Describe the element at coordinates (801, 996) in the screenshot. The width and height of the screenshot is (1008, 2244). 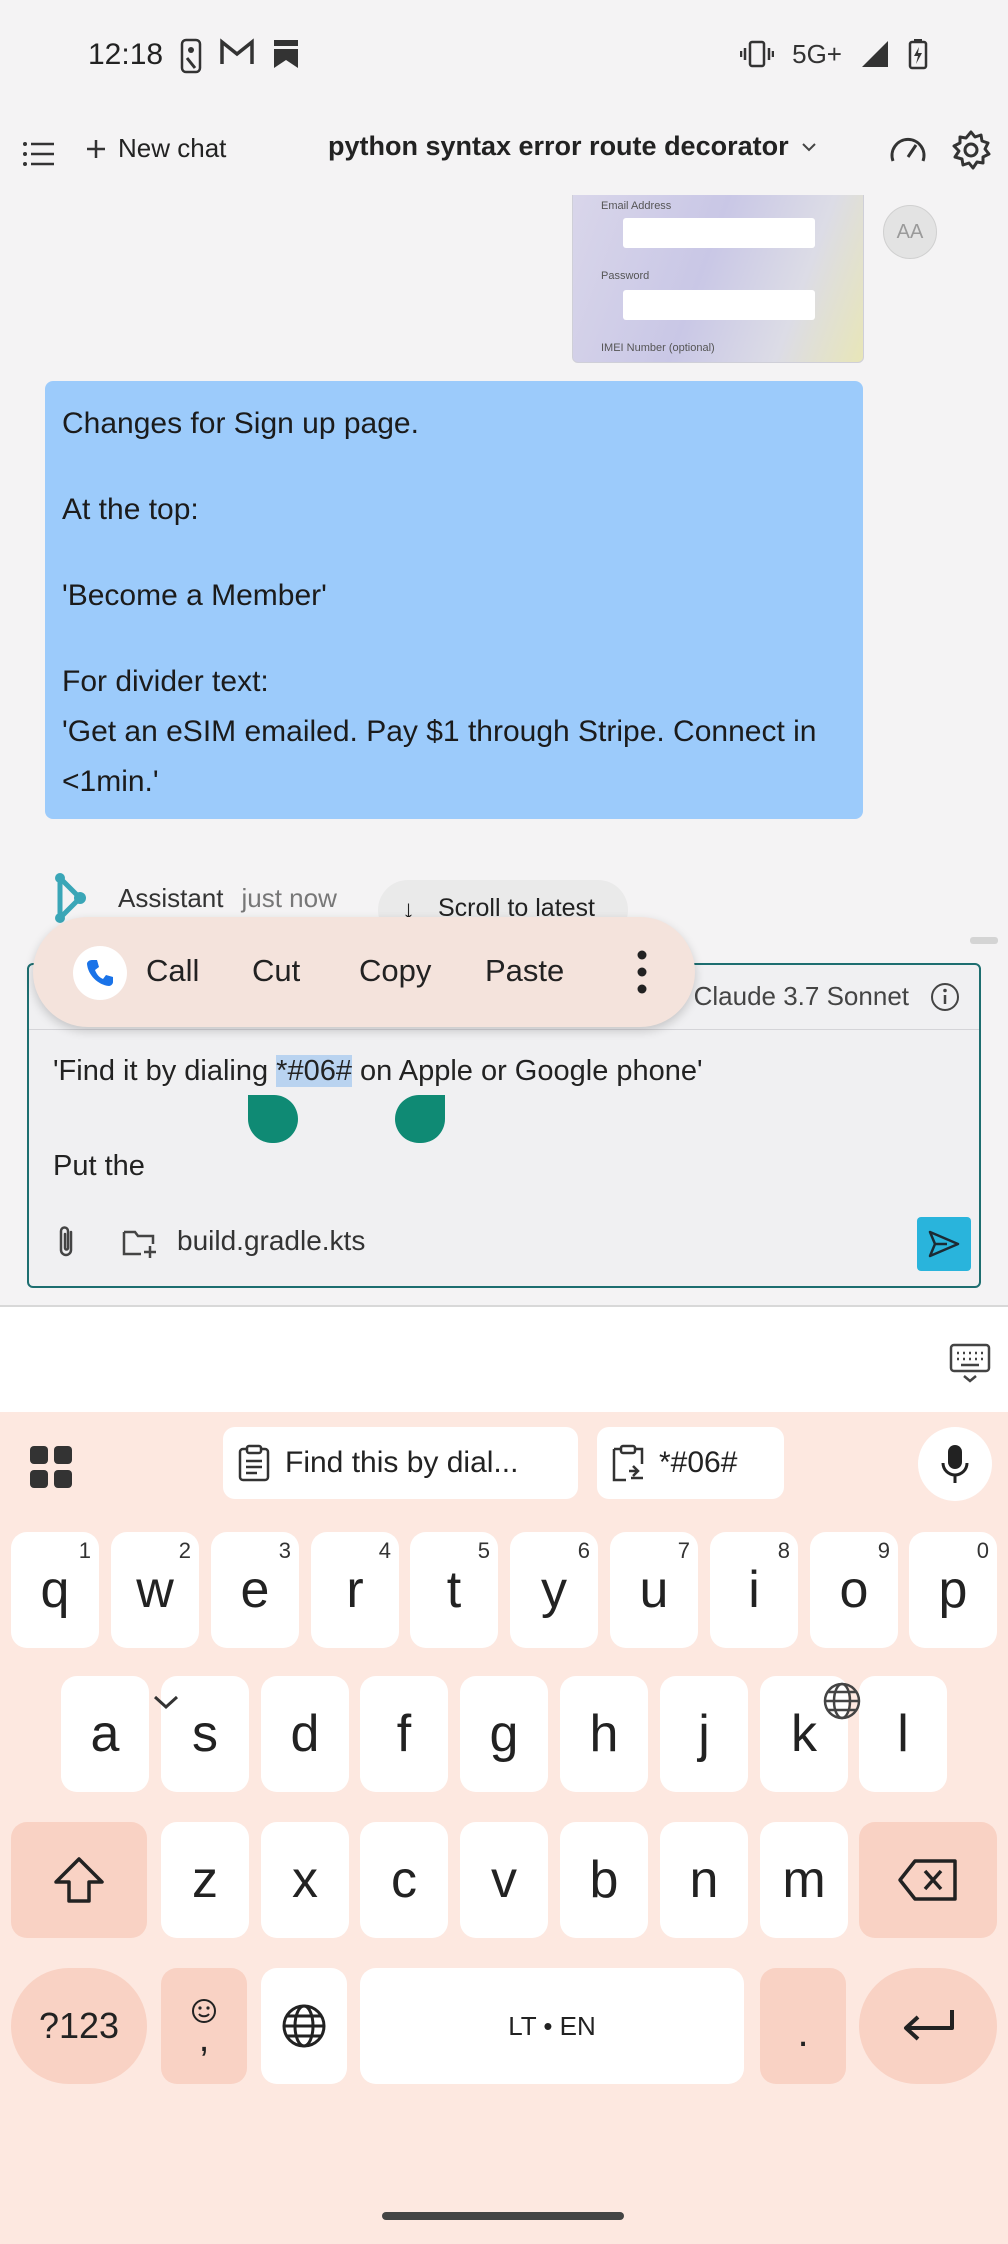
I see `model-selector: Claude 3.7 Sonnet` at that location.